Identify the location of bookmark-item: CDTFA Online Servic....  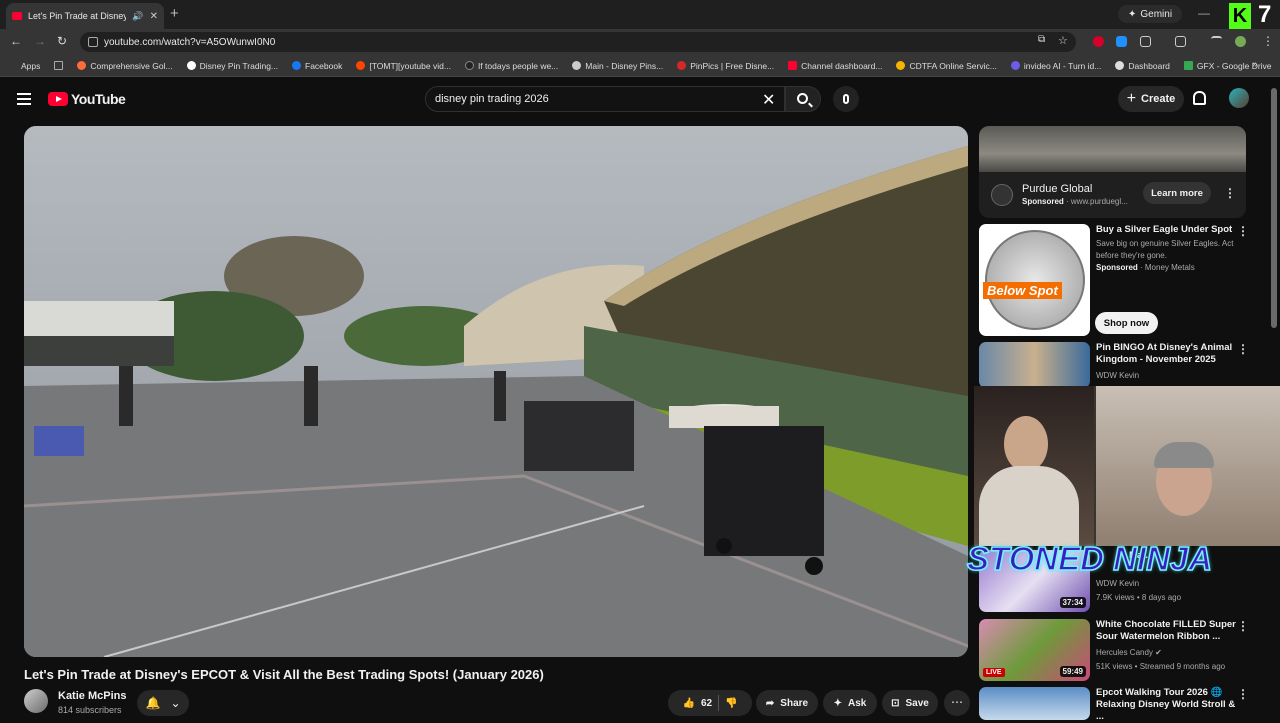
(946, 66).